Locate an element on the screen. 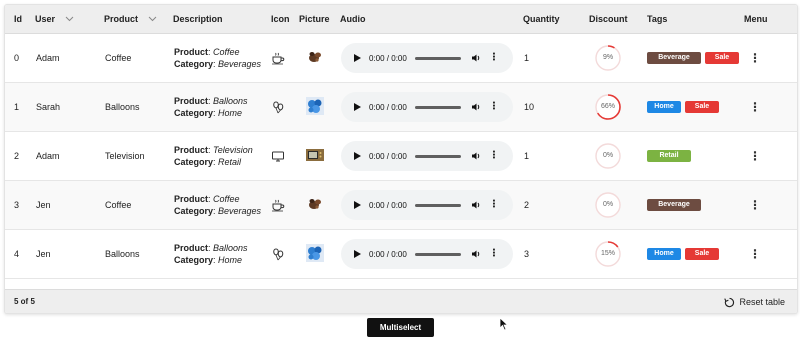 The width and height of the screenshot is (800, 341). cell-description: Product: Television Category: Retail is located at coordinates (213, 156).